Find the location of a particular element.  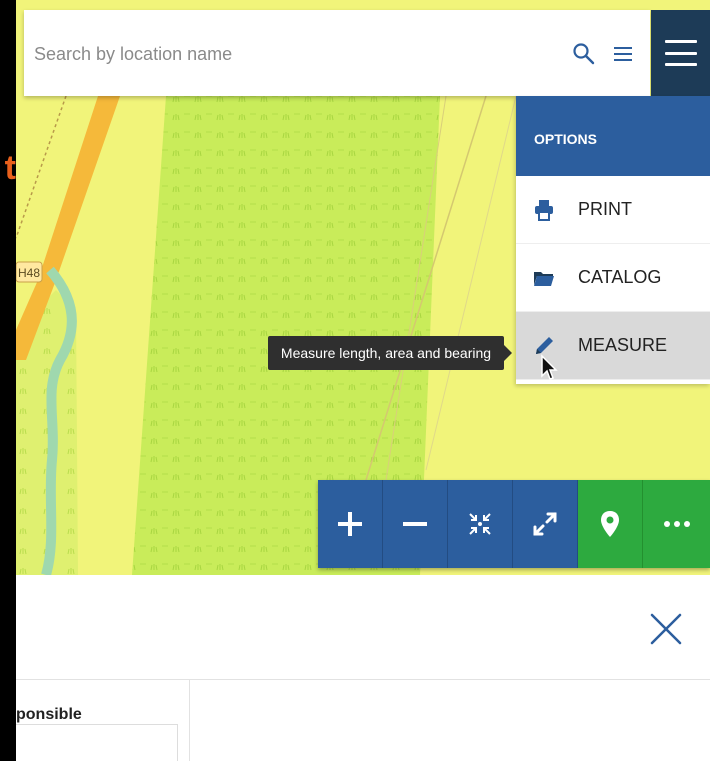

ellipsis-icon is located at coordinates (676, 524).